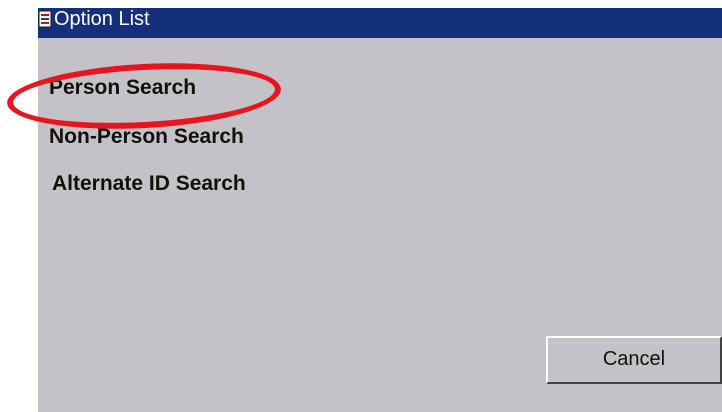 This screenshot has width=722, height=412. Describe the element at coordinates (102, 19) in the screenshot. I see `window-title: Option List` at that location.